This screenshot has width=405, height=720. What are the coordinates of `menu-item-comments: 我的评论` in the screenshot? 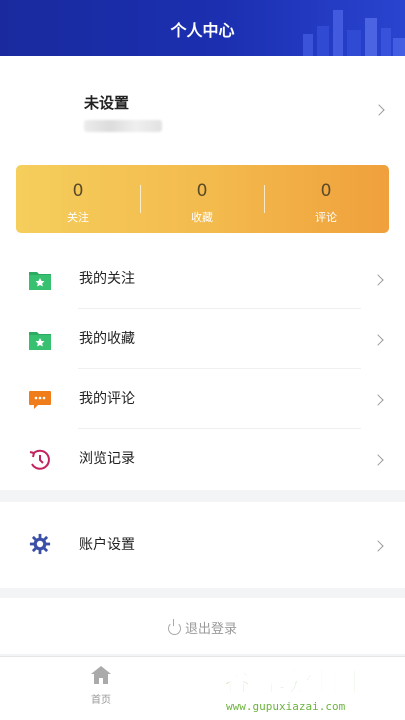 It's located at (202, 399).